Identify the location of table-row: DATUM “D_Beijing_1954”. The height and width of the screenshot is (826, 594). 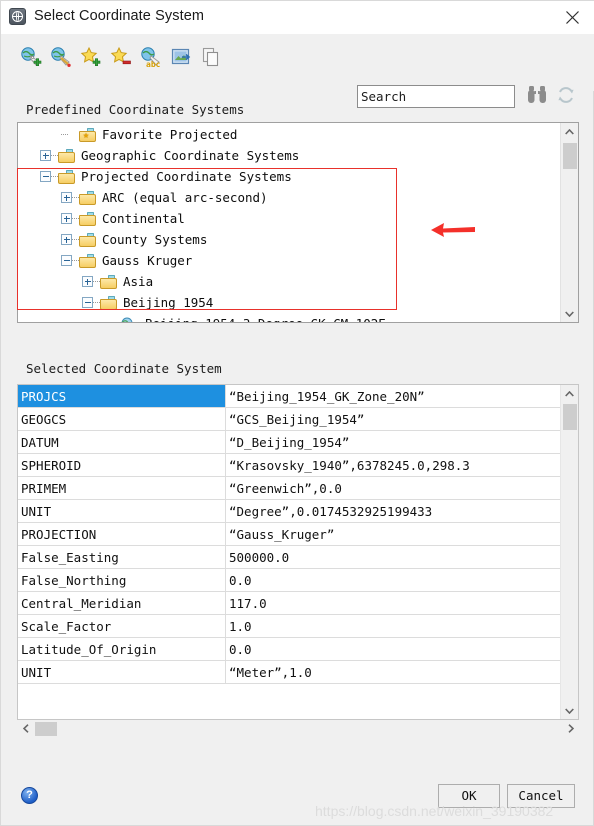
(289, 442).